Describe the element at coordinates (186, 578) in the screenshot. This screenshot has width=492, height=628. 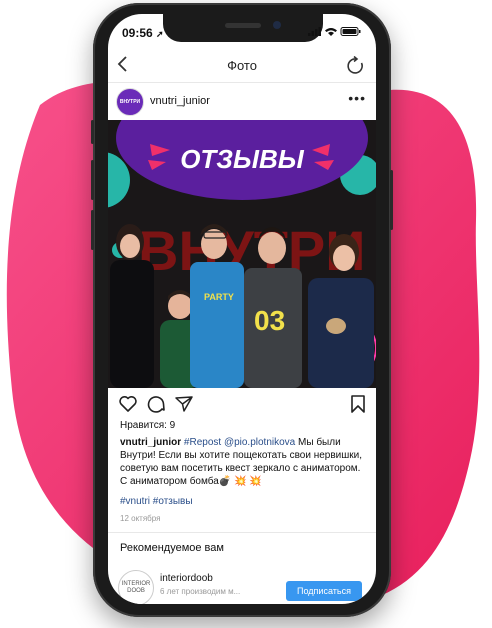
I see `recommended-username: interiordoob` at that location.